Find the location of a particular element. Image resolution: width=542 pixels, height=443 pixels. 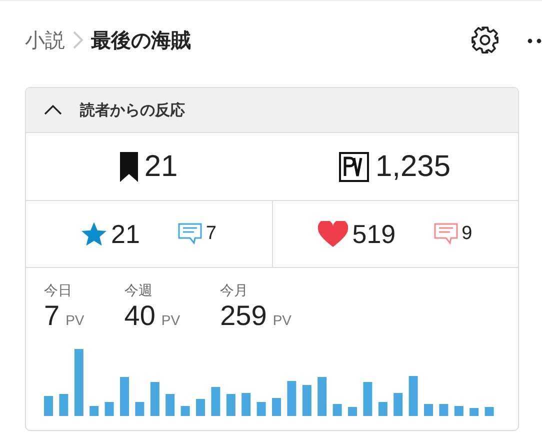

page-title: 最後の海賊 is located at coordinates (141, 41).